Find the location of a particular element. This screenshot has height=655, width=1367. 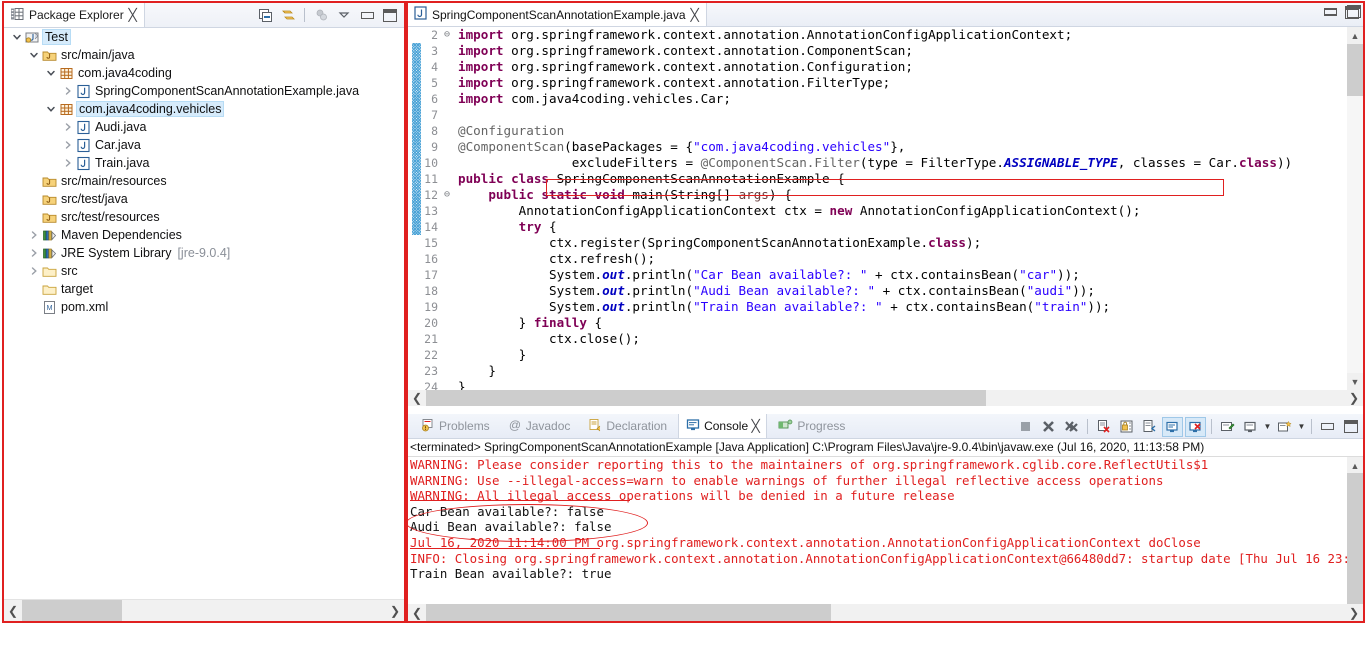

tree-item-audi-java: Audi.java is located at coordinates (204, 127).